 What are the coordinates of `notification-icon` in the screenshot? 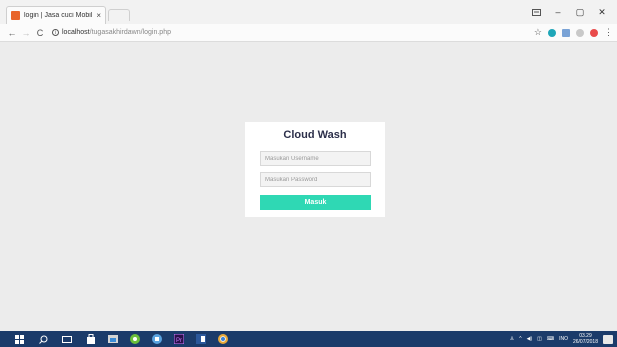 It's located at (608, 339).